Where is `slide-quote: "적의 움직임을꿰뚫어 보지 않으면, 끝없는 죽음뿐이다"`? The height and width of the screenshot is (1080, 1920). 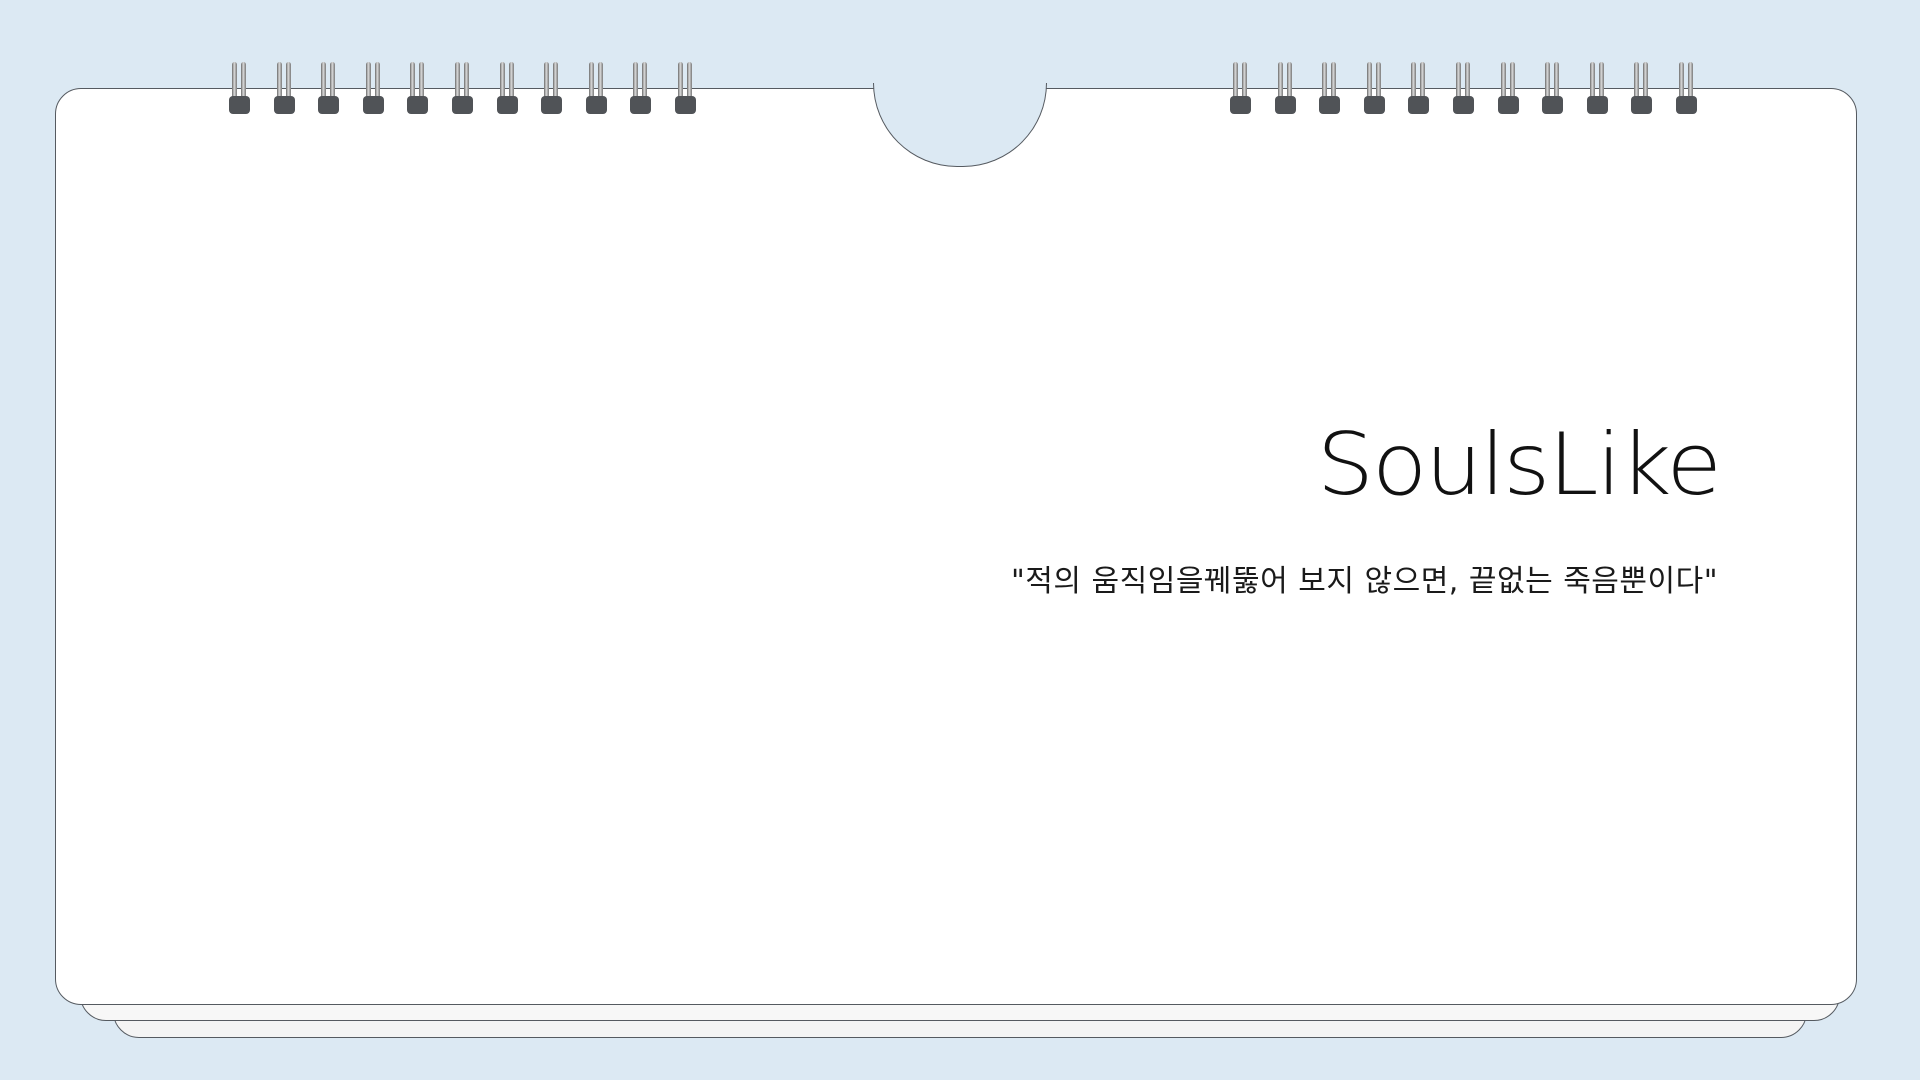
slide-quote: "적의 움직임을꿰뚫어 보지 않으면, 끝없는 죽음뿐이다" is located at coordinates (1364, 581).